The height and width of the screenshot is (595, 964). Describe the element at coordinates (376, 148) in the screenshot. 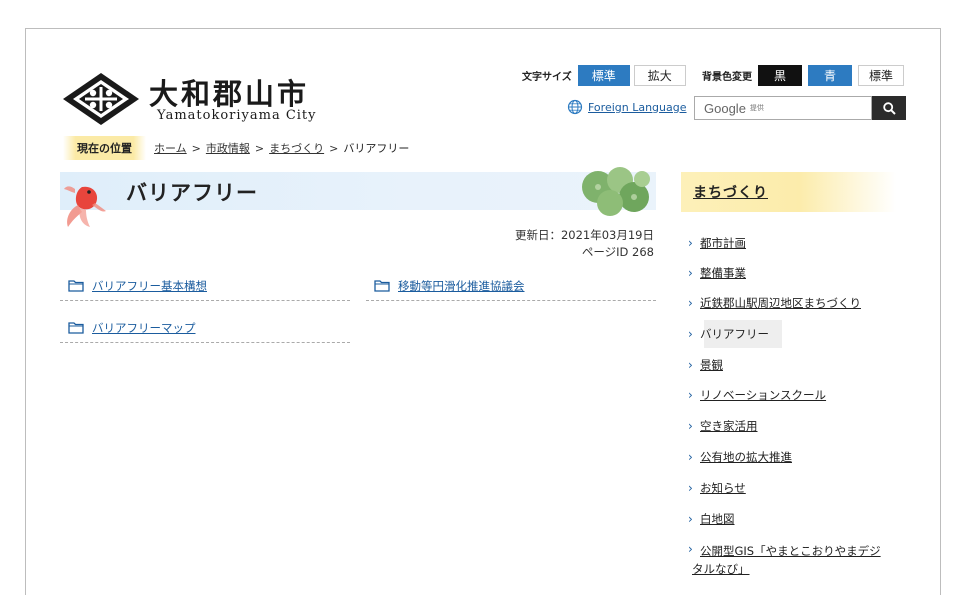

I see `breadcrumb-current: バリアフリー` at that location.